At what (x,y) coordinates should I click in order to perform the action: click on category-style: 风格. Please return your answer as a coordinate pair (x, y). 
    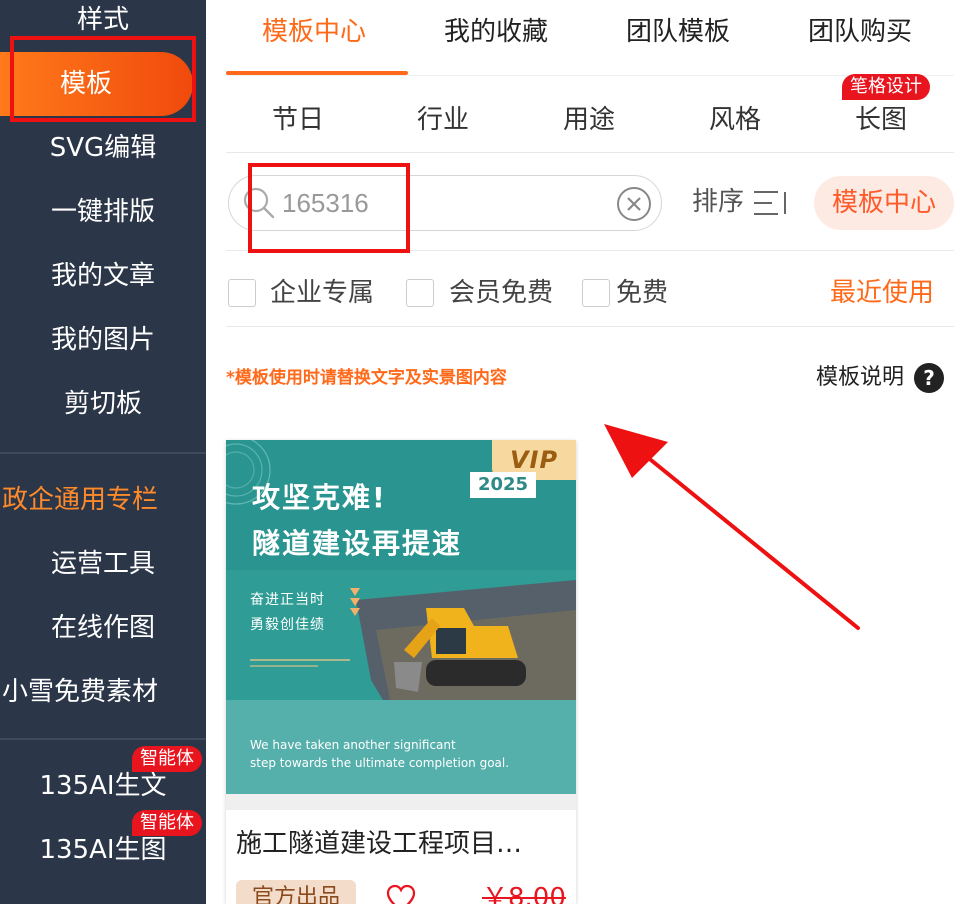
    Looking at the image, I should click on (735, 120).